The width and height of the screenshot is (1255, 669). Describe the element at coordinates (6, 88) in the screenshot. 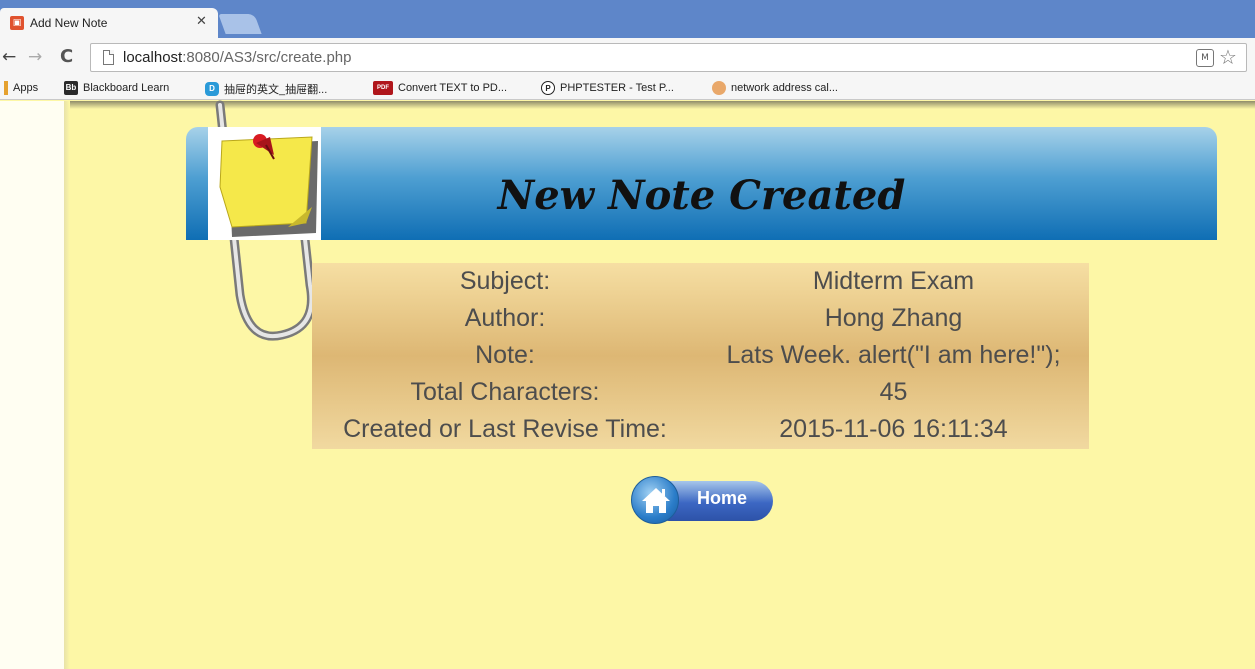

I see `apps-grid-icon` at that location.